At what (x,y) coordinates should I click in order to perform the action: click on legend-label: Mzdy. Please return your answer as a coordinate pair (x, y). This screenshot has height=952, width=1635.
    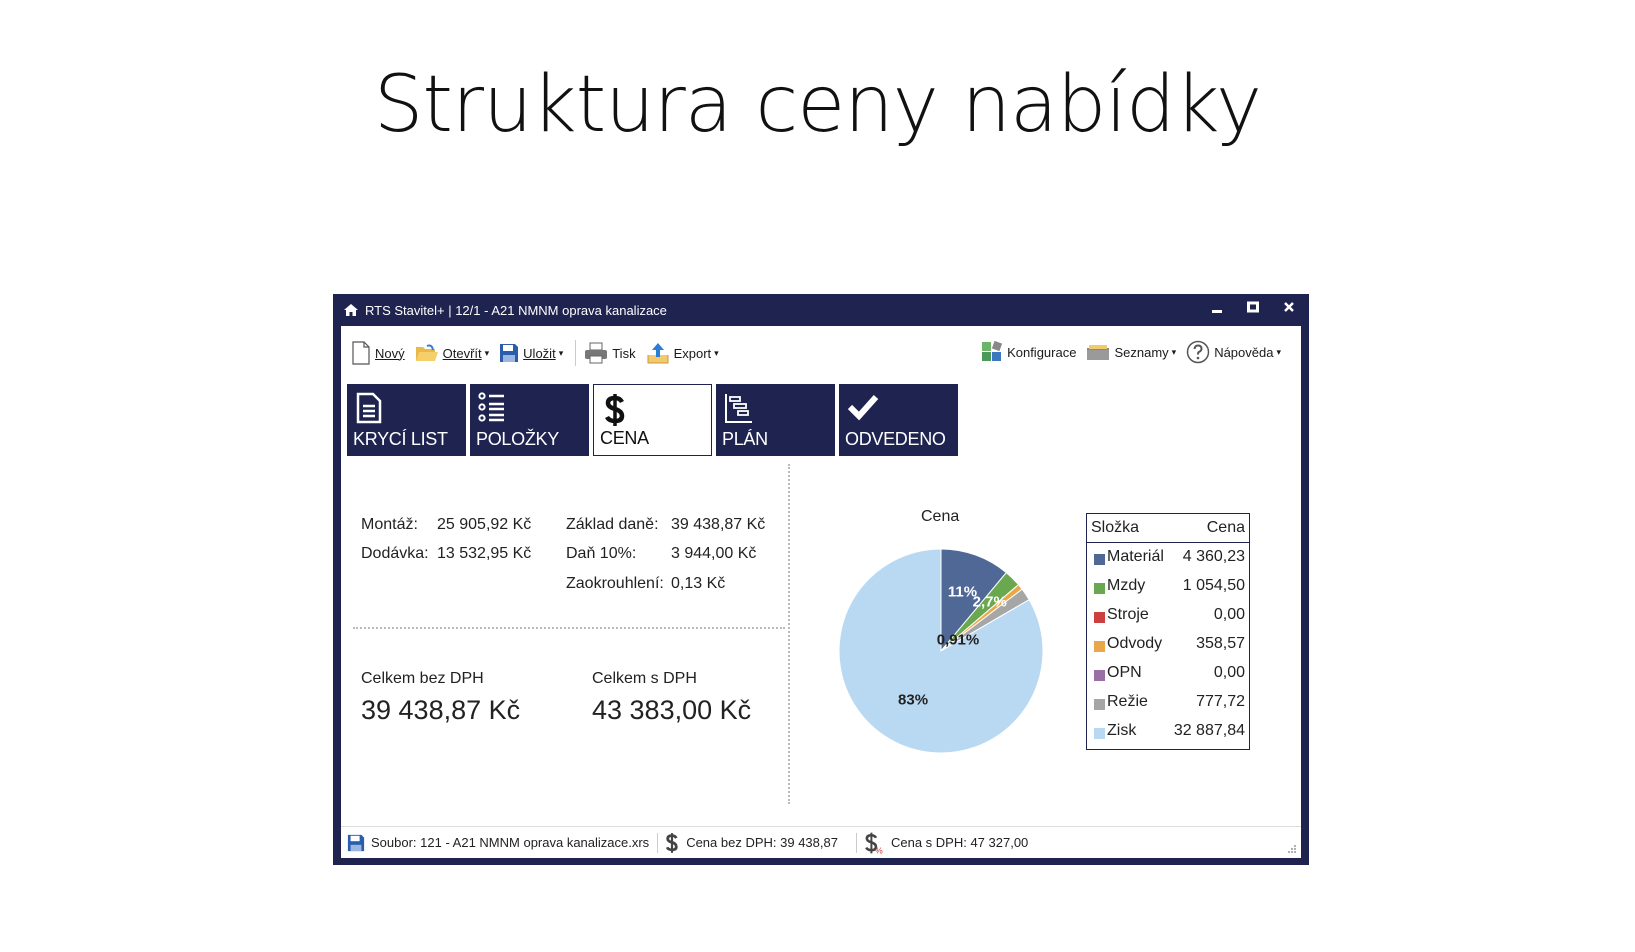
    Looking at the image, I should click on (1126, 585).